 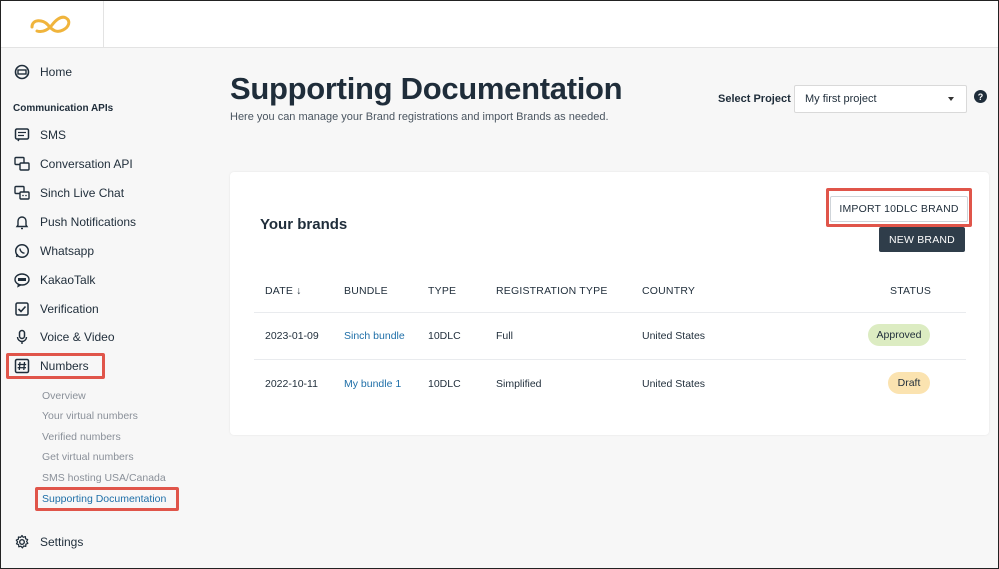 I want to click on sidebar-item-settings: Settings, so click(x=48, y=542).